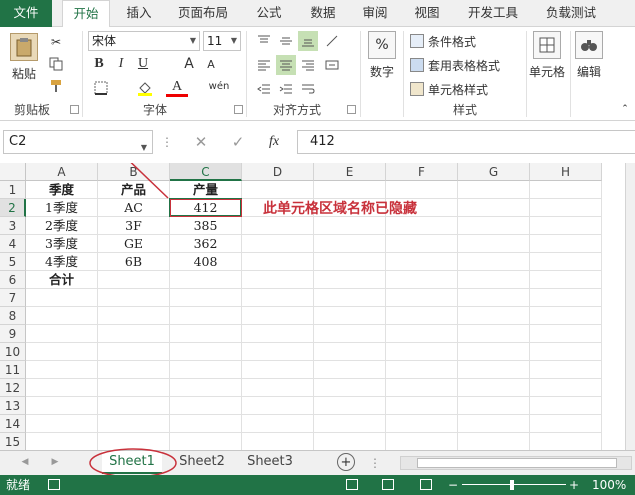  Describe the element at coordinates (13, 388) in the screenshot. I see `row-header-12: 12` at that location.